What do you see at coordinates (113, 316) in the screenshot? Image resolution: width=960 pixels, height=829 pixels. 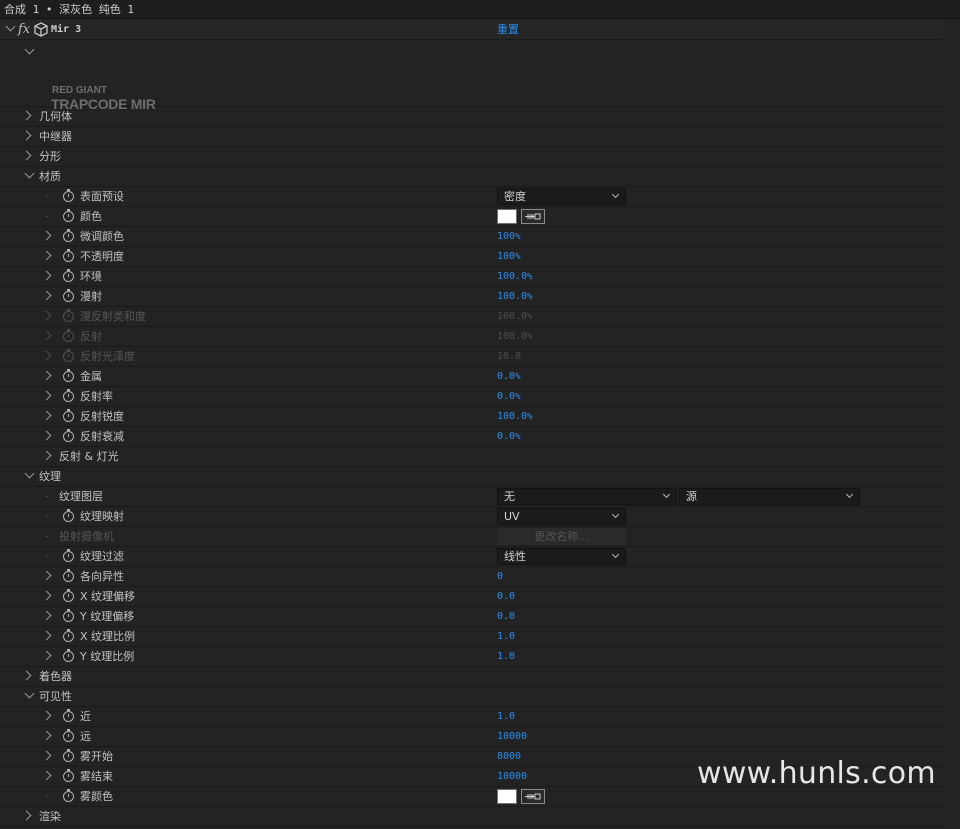 I see `prop-label: 漫反射类和度` at bounding box center [113, 316].